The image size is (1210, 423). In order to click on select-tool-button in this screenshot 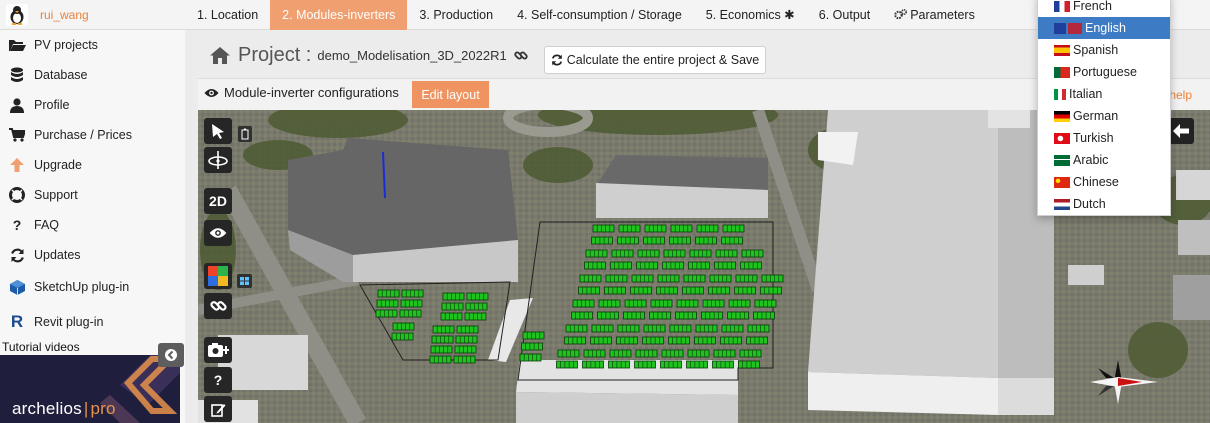, I will do `click(218, 131)`.